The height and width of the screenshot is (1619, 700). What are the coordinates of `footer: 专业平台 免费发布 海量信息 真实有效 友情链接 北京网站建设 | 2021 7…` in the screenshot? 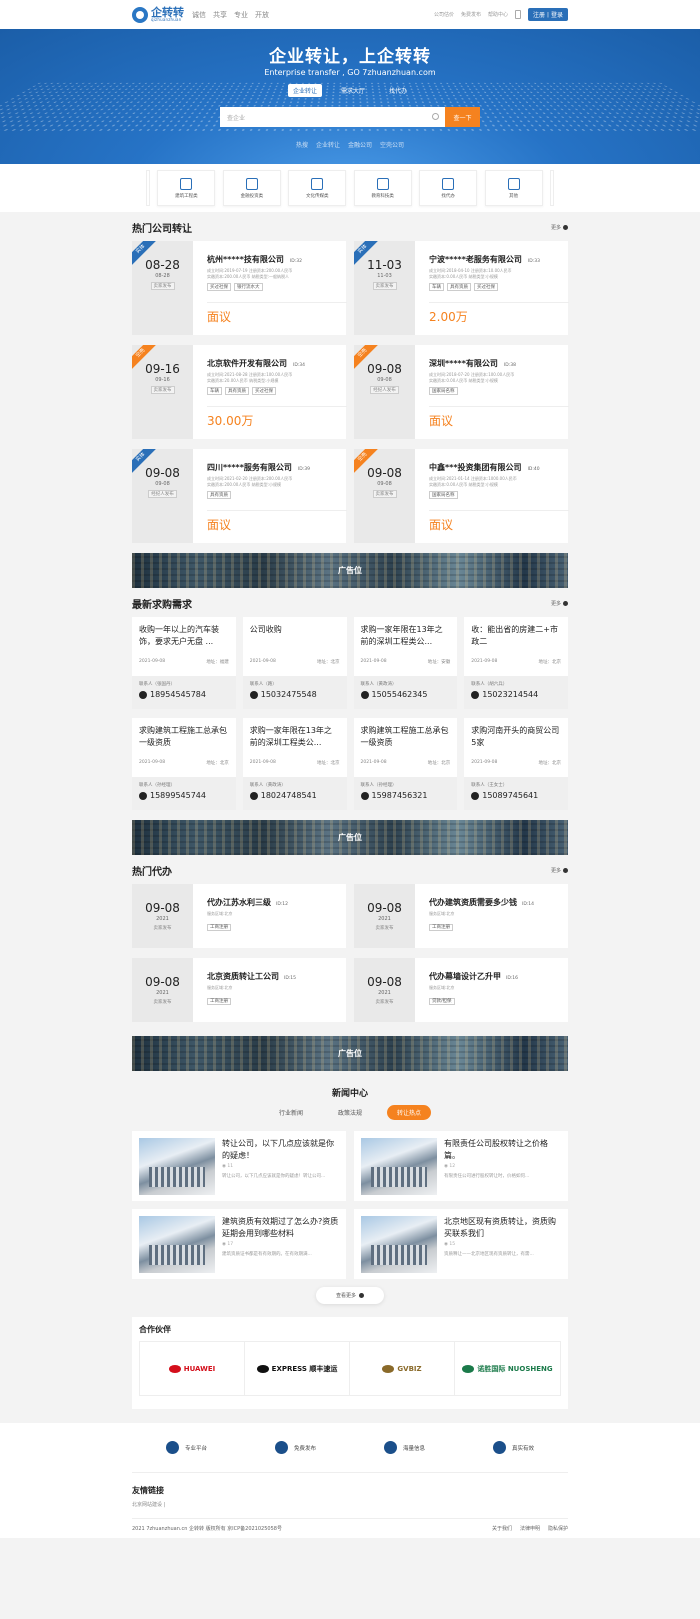 It's located at (350, 1480).